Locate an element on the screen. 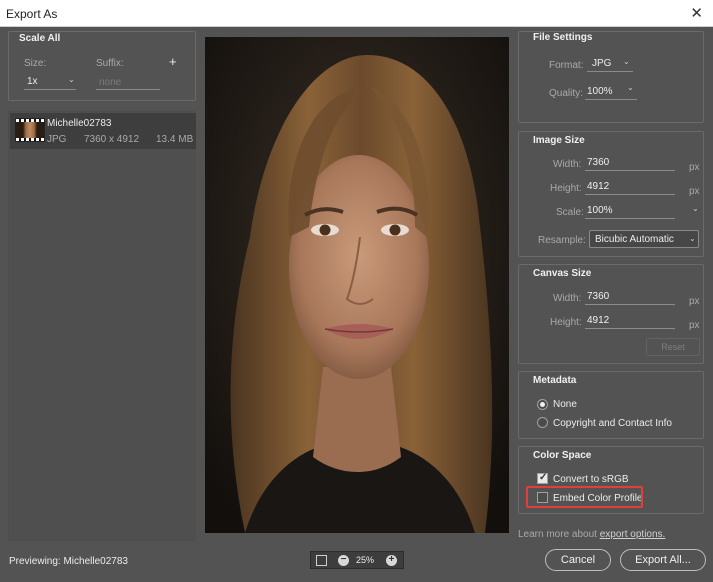 The height and width of the screenshot is (582, 713). image-height-input: 4912 is located at coordinates (630, 188).